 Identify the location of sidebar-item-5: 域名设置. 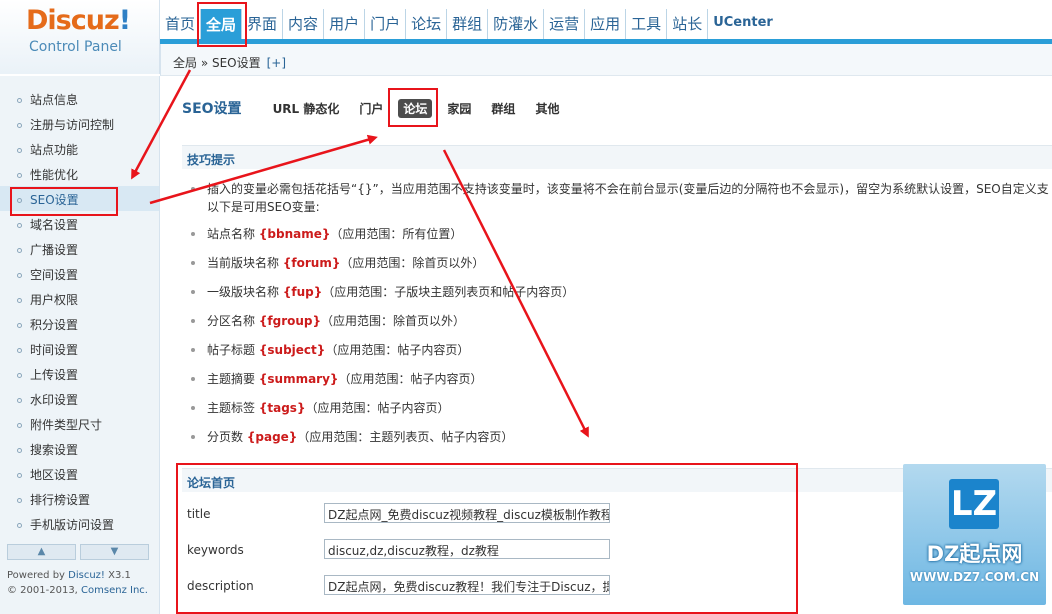
(79, 223).